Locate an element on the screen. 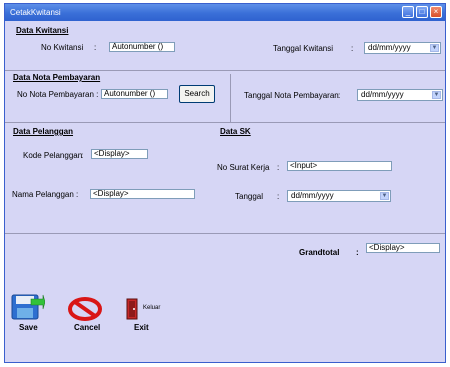 The image size is (450, 367). no-kwitansi-label: No Kwitansi is located at coordinates (62, 47).